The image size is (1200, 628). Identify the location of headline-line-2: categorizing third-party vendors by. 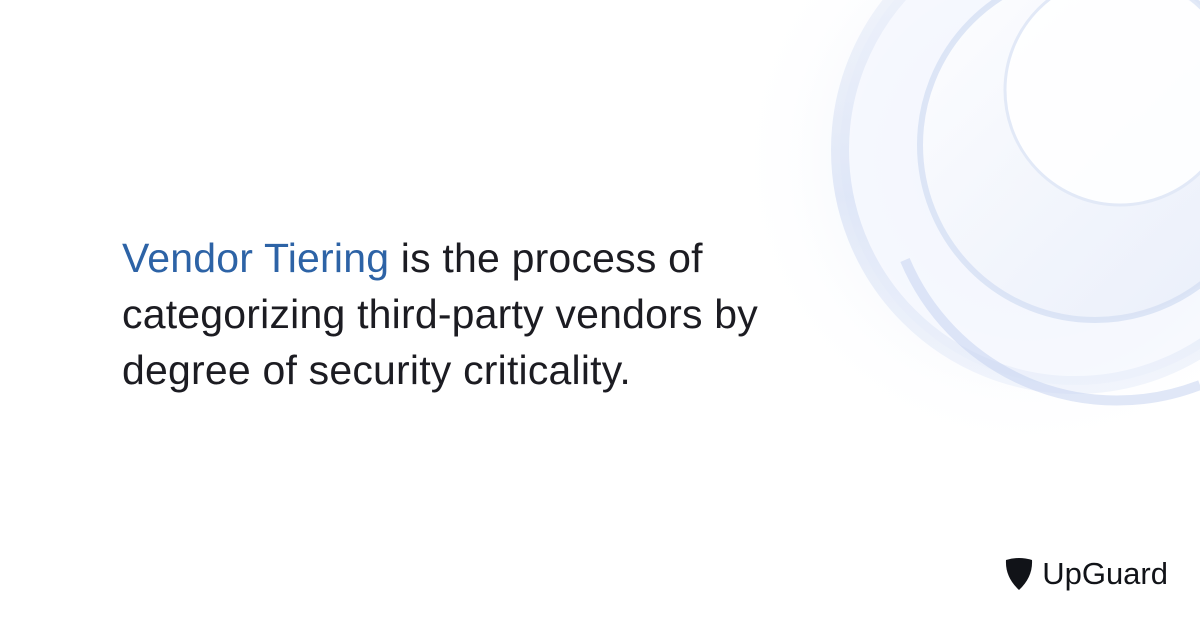
(440, 314).